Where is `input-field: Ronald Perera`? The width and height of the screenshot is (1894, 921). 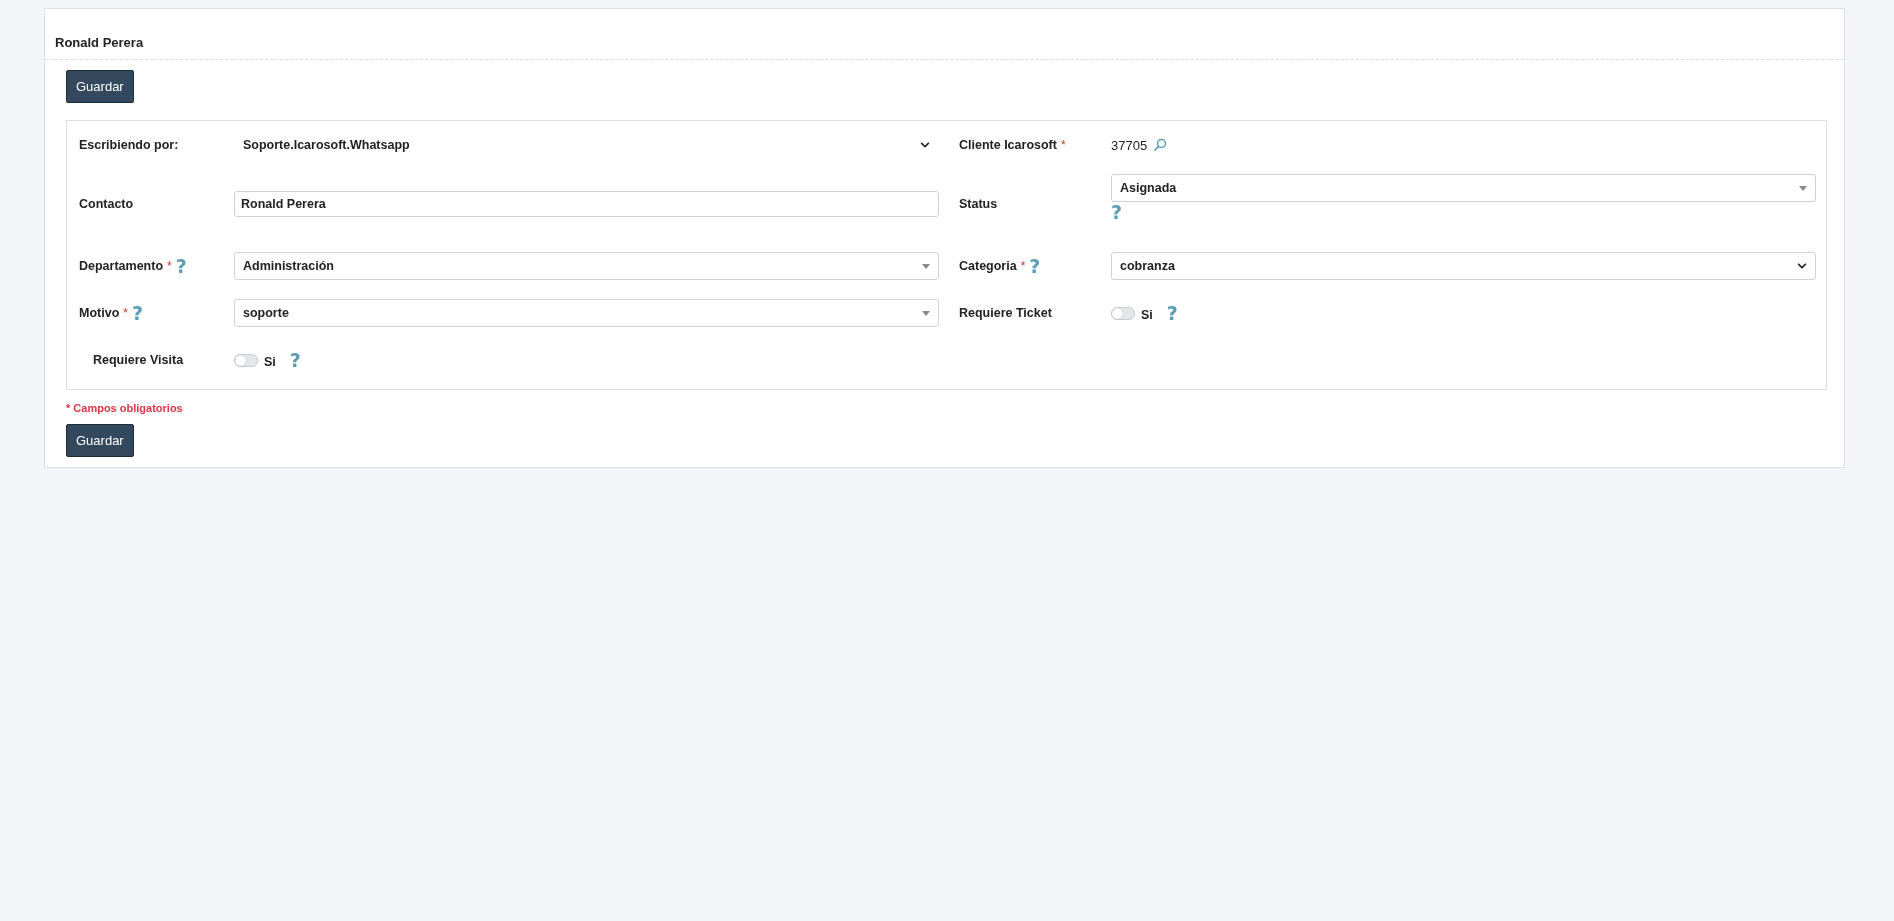 input-field: Ronald Perera is located at coordinates (586, 204).